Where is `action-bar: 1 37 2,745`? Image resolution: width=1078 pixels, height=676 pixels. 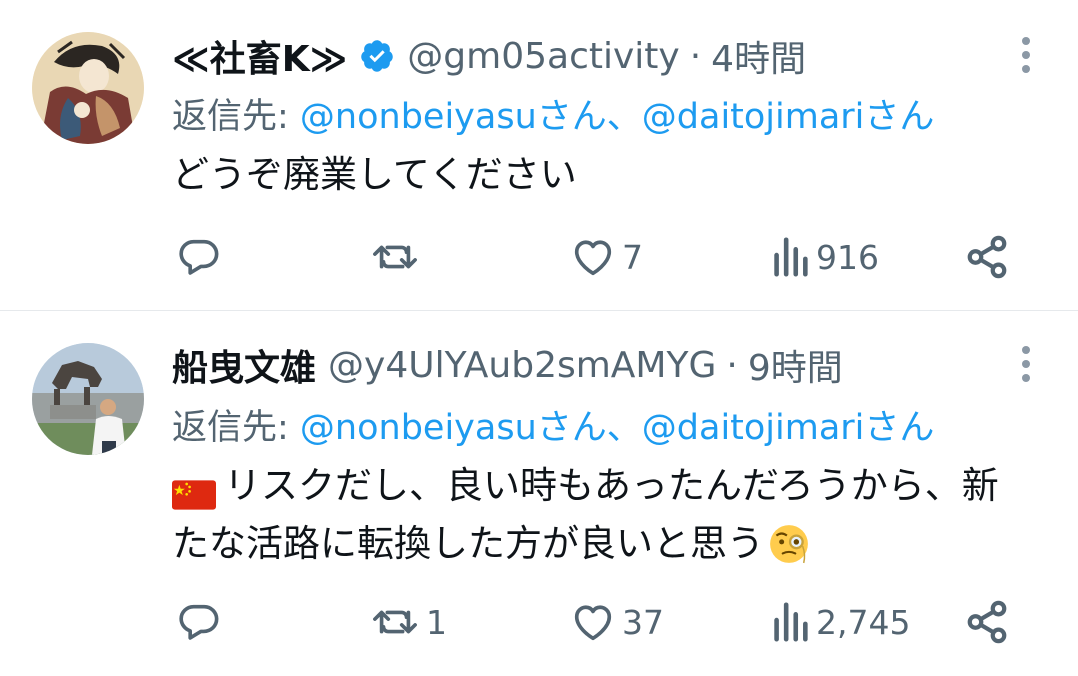
action-bar: 1 37 2,745 is located at coordinates (539, 622).